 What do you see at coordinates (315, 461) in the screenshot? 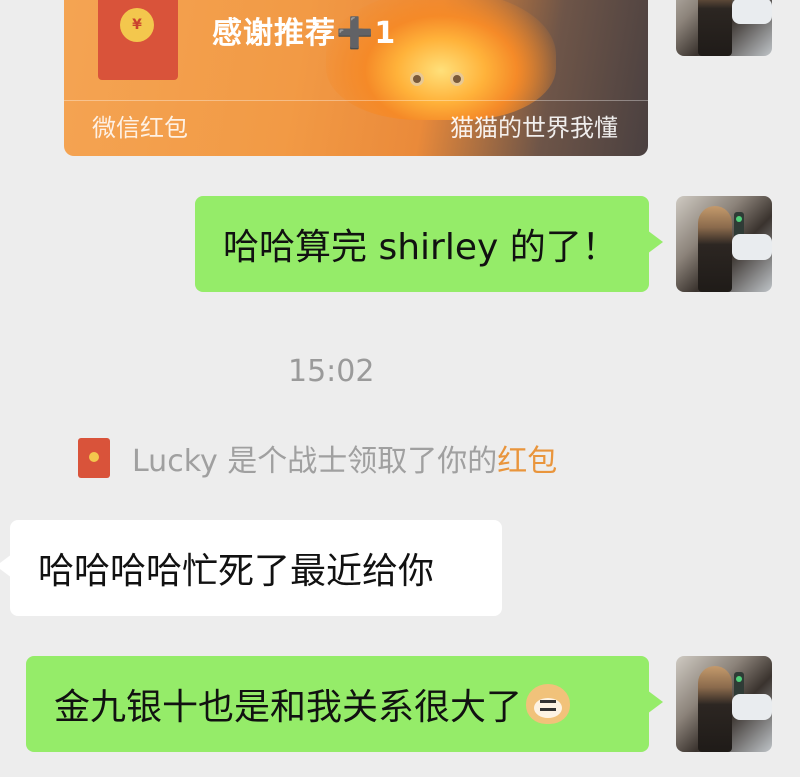
I see `system-notice-text: Lucky 是个战士领取了你的` at bounding box center [315, 461].